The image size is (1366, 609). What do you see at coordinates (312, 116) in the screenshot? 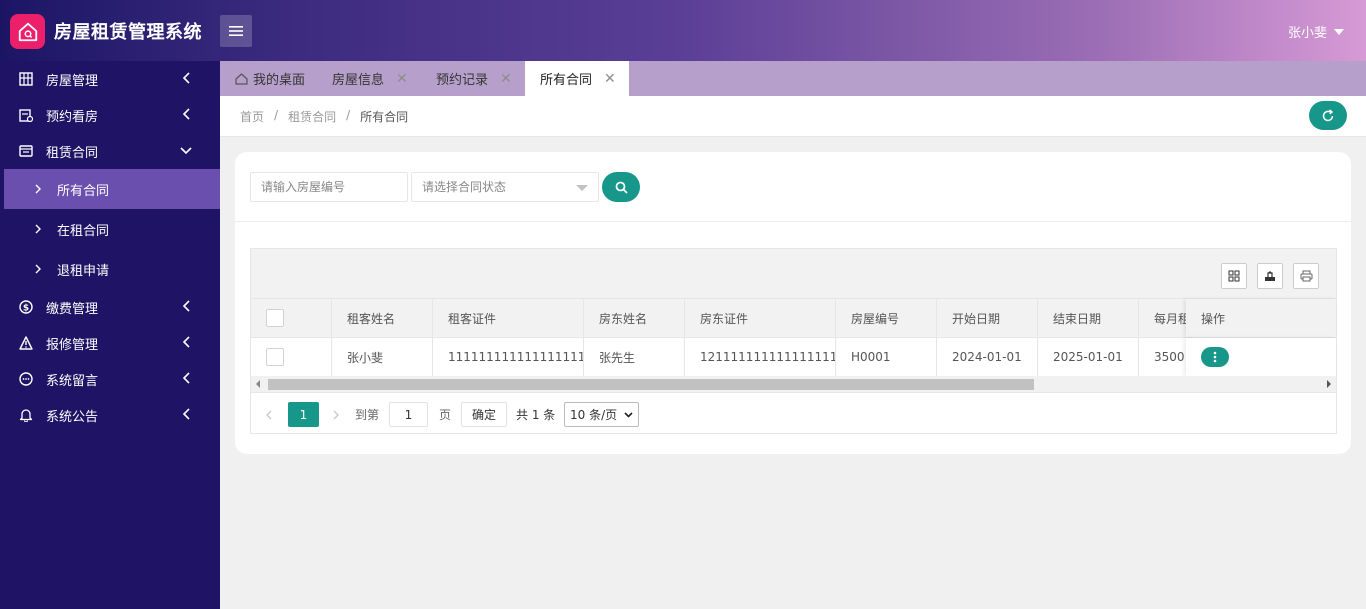
I see `breadcrumb-contract: 租赁合同` at bounding box center [312, 116].